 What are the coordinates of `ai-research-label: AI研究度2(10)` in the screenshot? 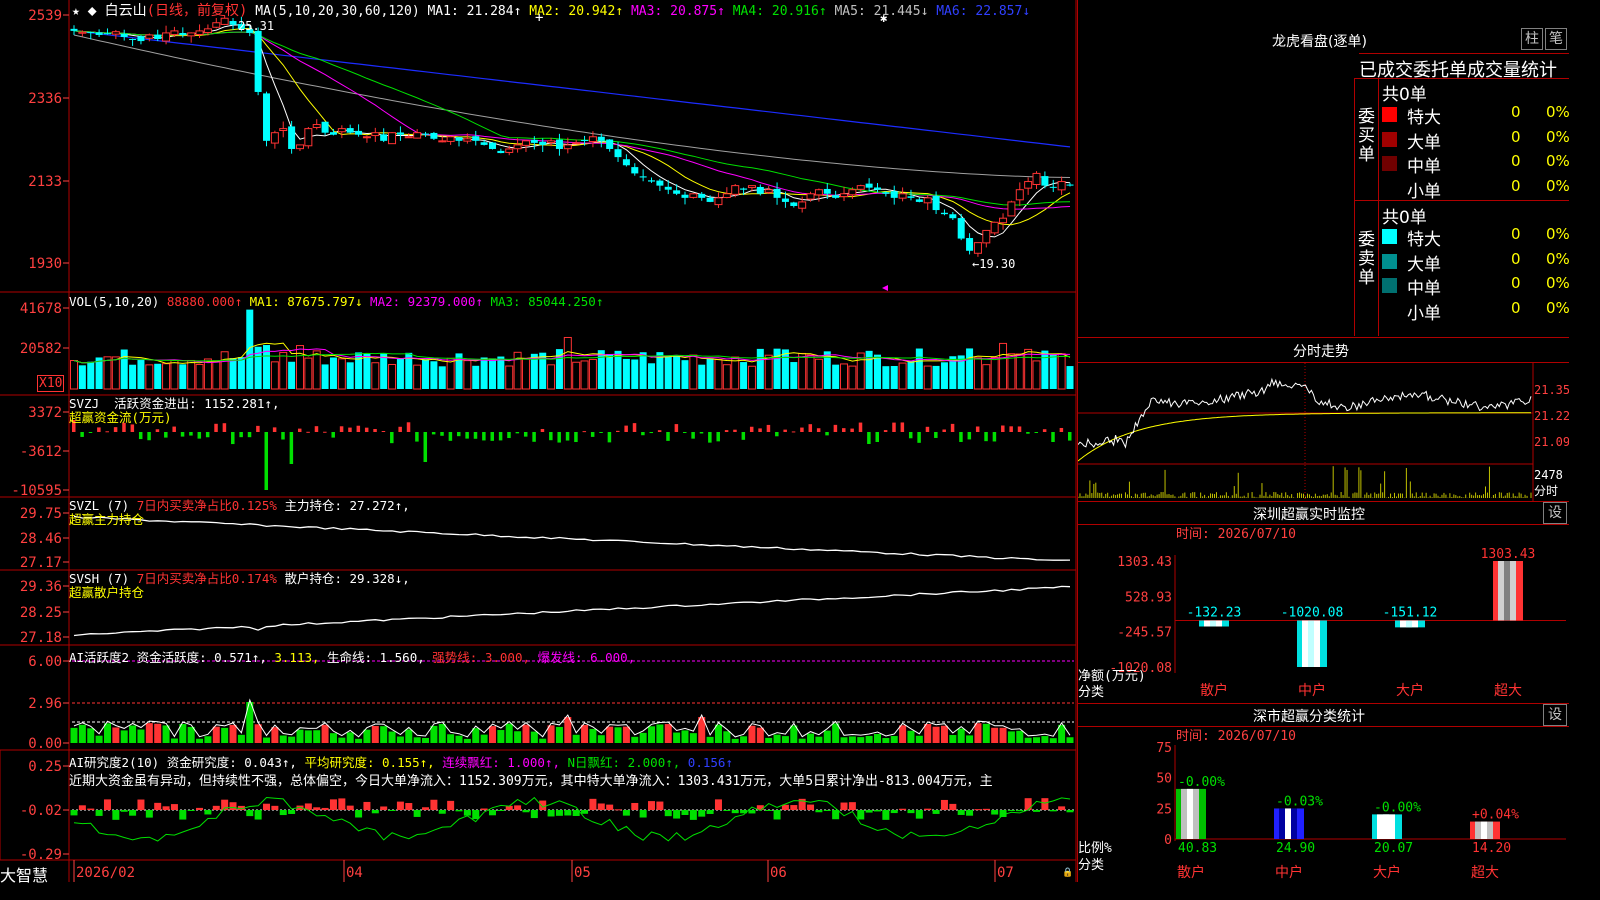 It's located at (114, 762).